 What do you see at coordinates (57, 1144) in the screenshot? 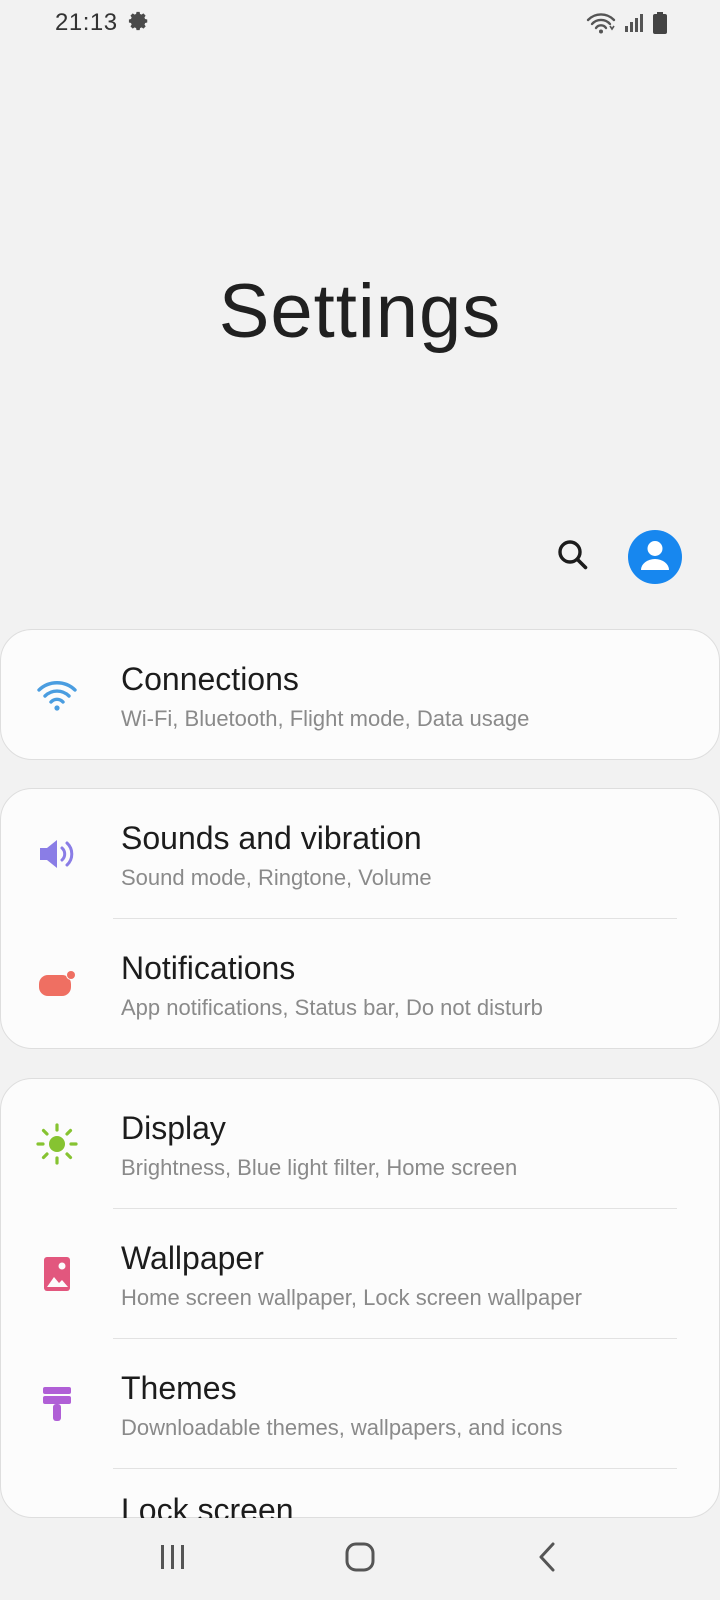
I see `sun-icon` at bounding box center [57, 1144].